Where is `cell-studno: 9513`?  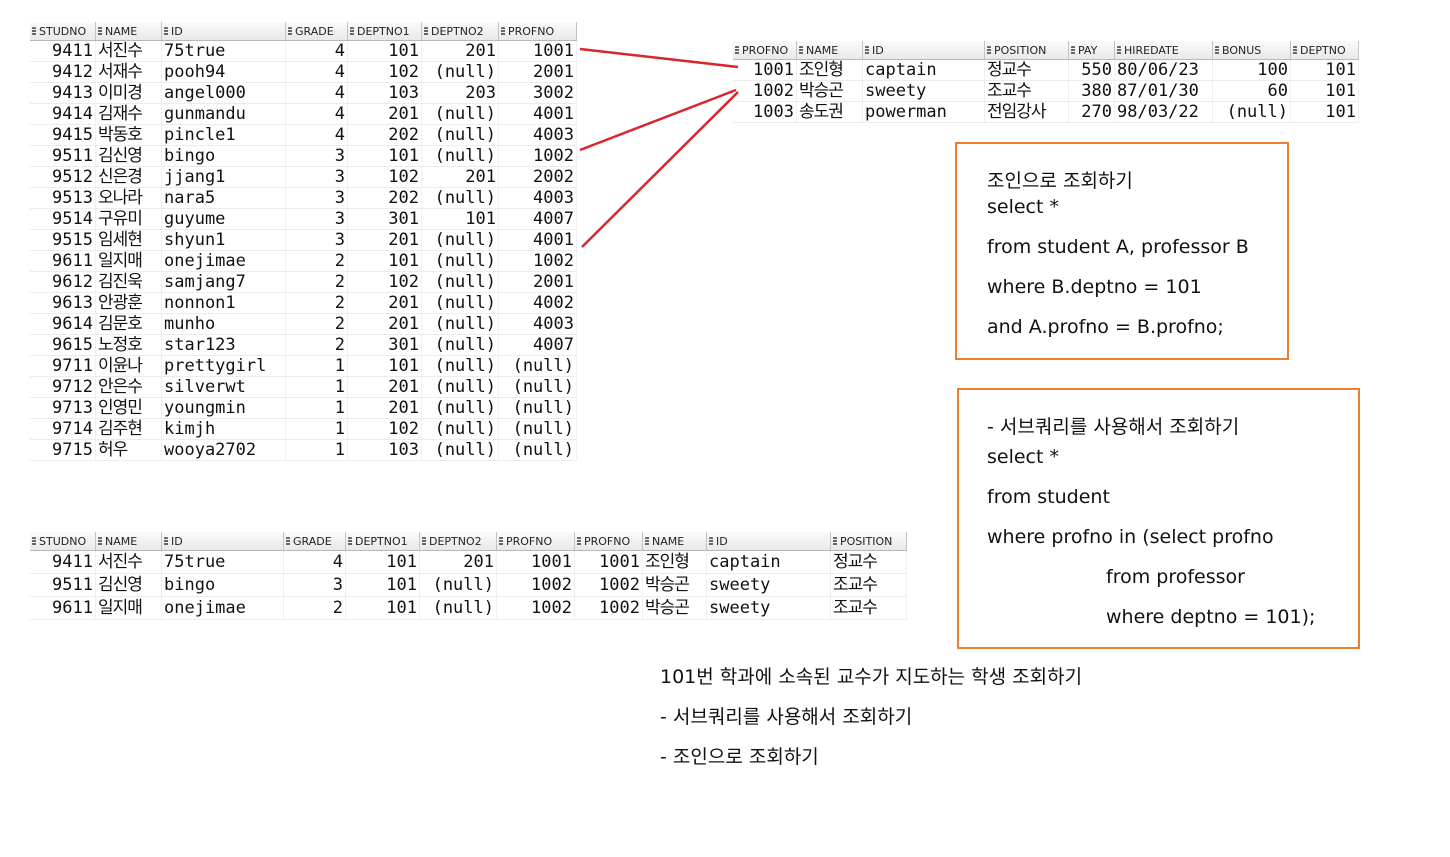
cell-studno: 9513 is located at coordinates (63, 198).